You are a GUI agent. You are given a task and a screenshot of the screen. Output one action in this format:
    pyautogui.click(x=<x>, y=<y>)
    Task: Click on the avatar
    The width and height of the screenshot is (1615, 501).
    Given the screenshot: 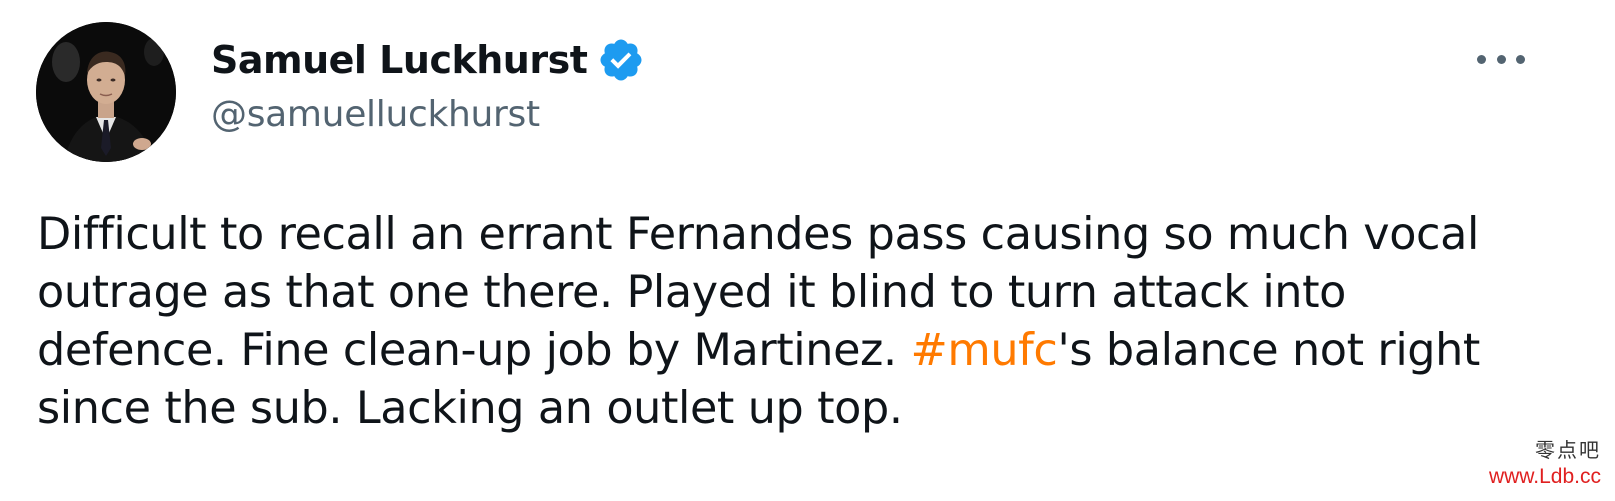 What is the action you would take?
    pyautogui.click(x=106, y=92)
    